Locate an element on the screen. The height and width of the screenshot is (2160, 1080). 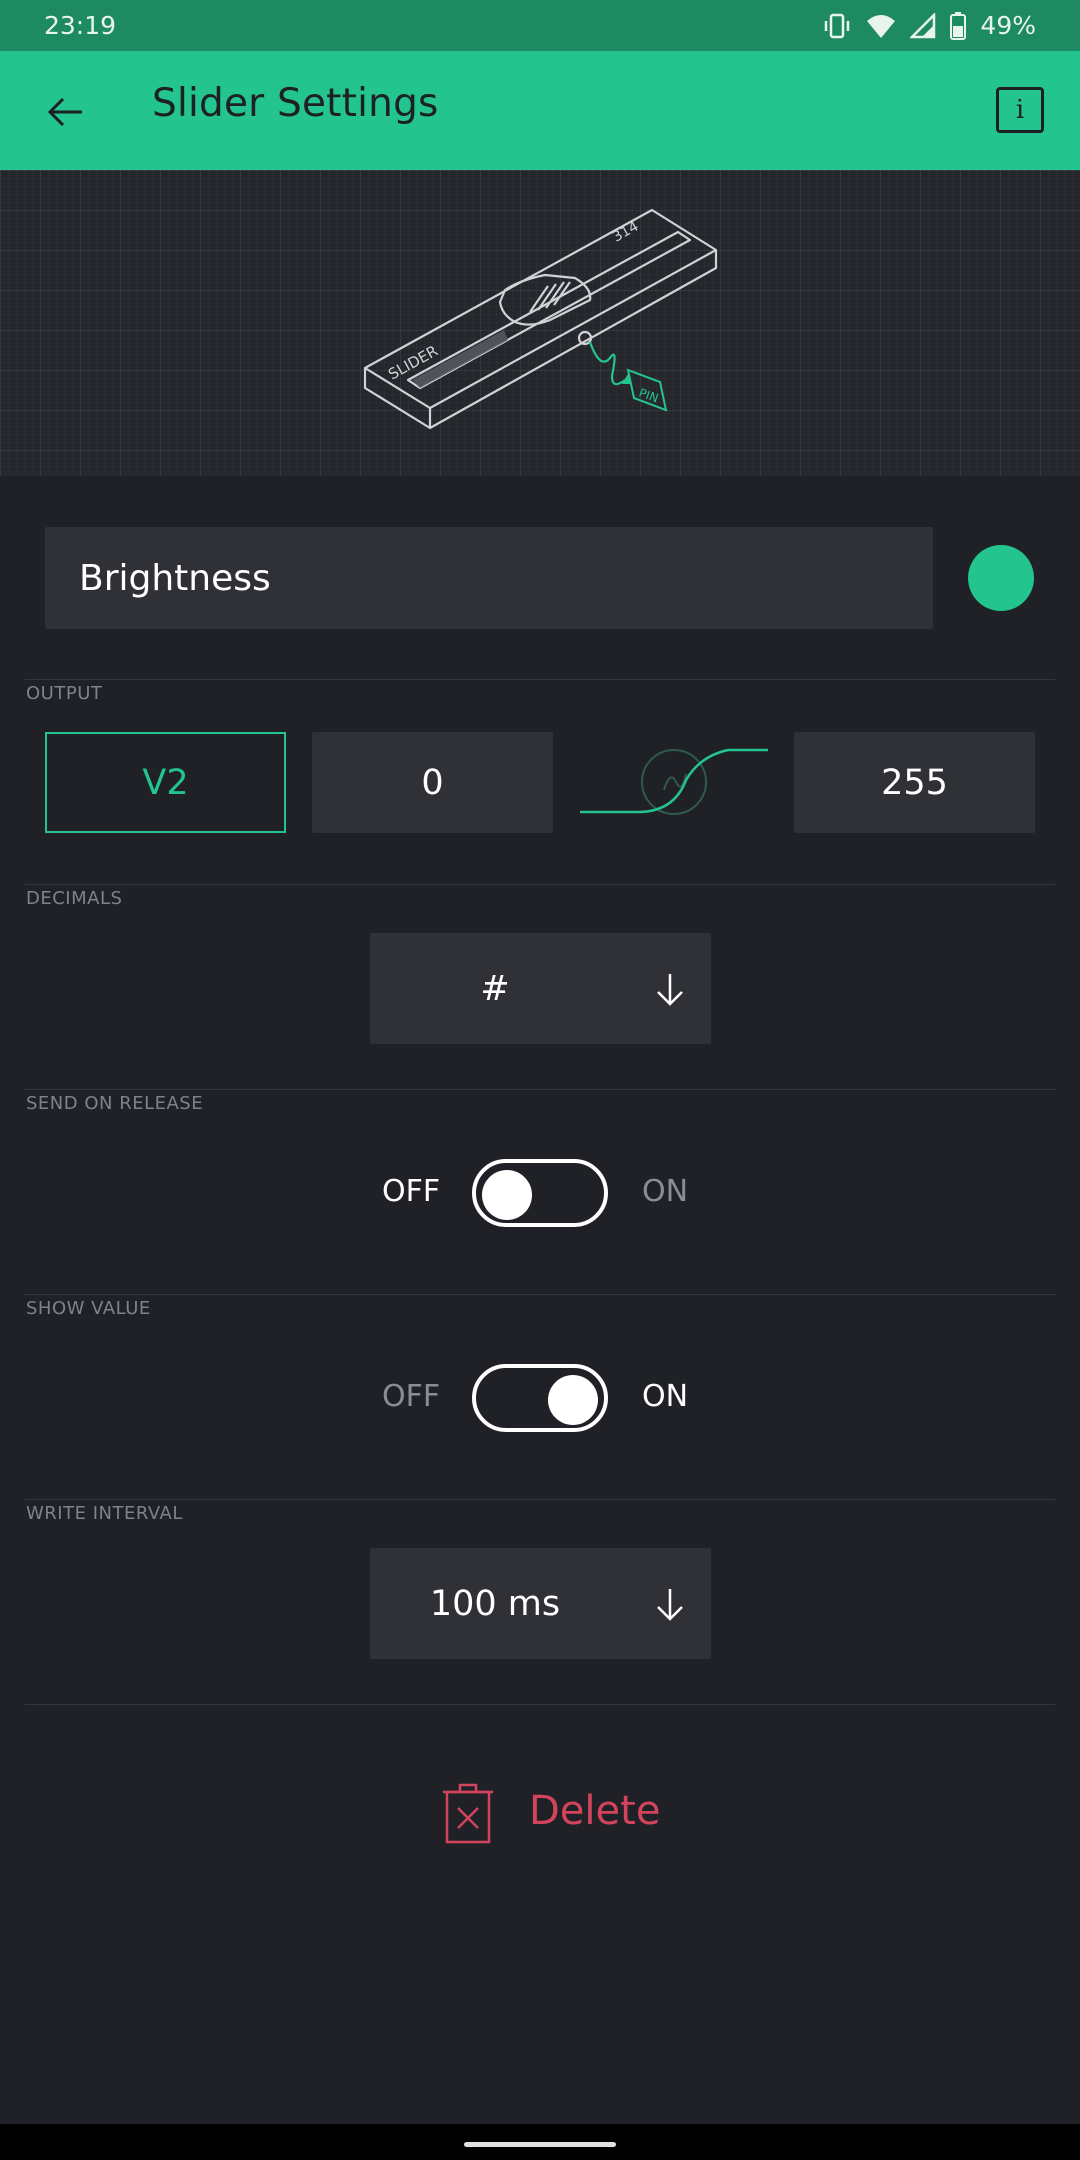
home-gesture-handle is located at coordinates (540, 2144).